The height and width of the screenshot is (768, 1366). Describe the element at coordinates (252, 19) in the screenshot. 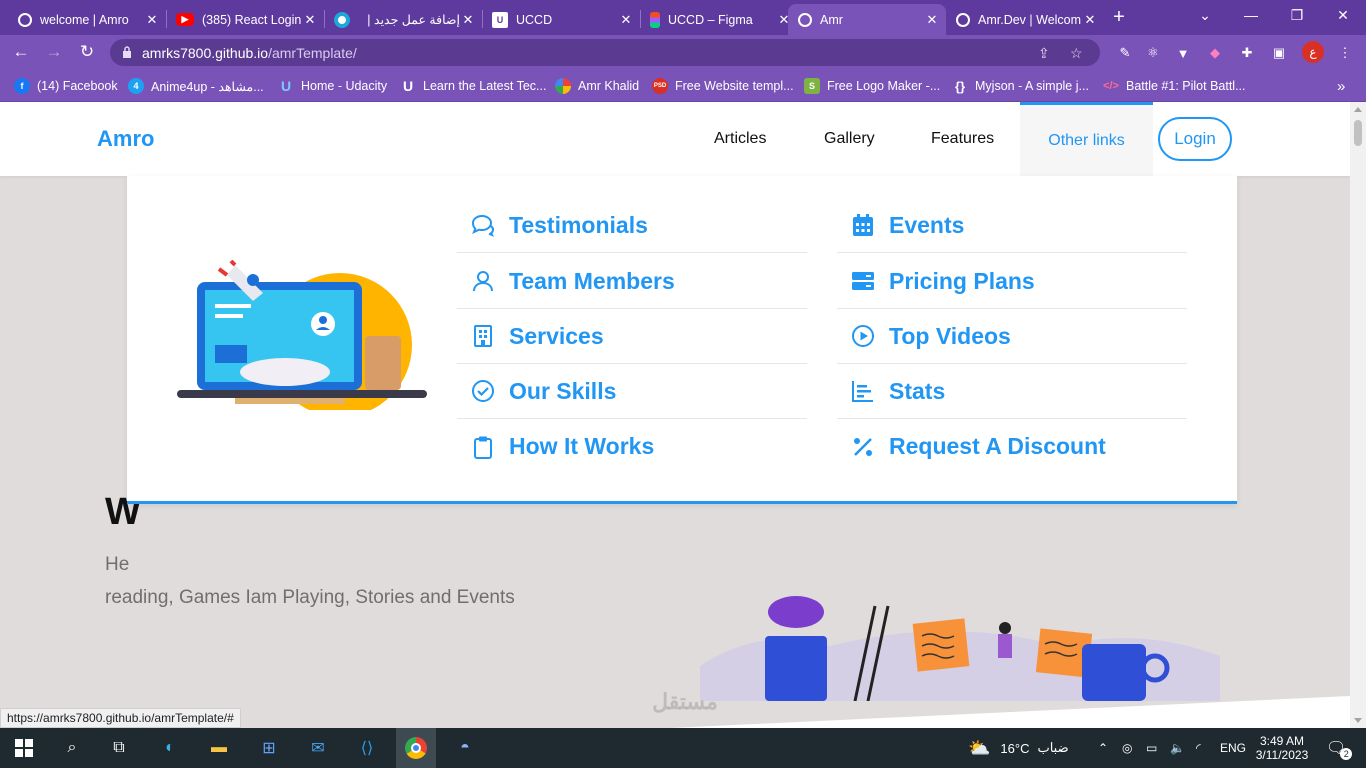

I see `tab-title: (385) React Login` at that location.